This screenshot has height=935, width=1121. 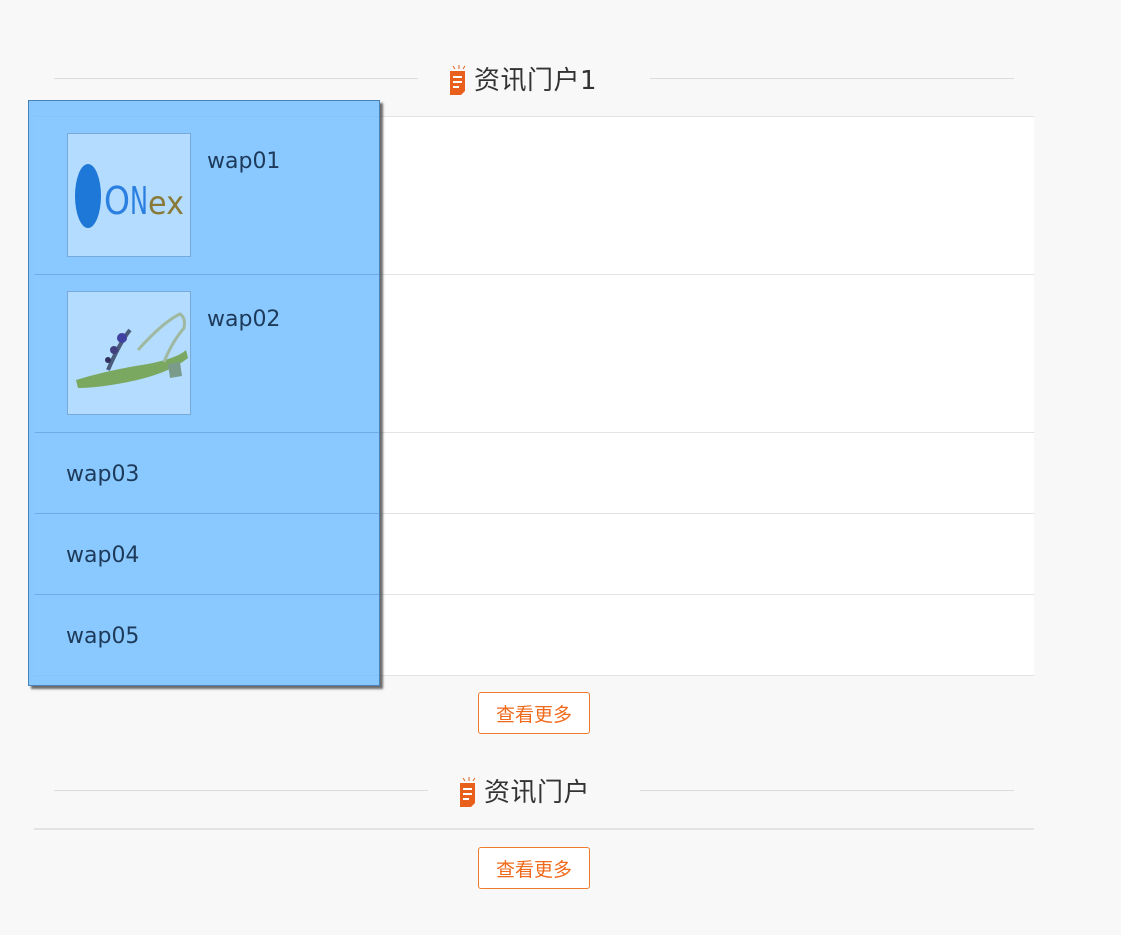 I want to click on overlay-list-item: wap03, so click(x=208, y=473).